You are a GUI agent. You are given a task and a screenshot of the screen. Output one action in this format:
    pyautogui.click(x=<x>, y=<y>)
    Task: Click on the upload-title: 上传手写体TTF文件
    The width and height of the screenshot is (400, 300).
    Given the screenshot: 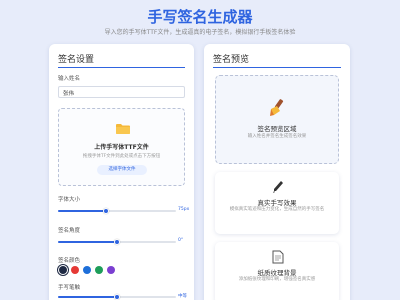 What is the action you would take?
    pyautogui.click(x=121, y=147)
    